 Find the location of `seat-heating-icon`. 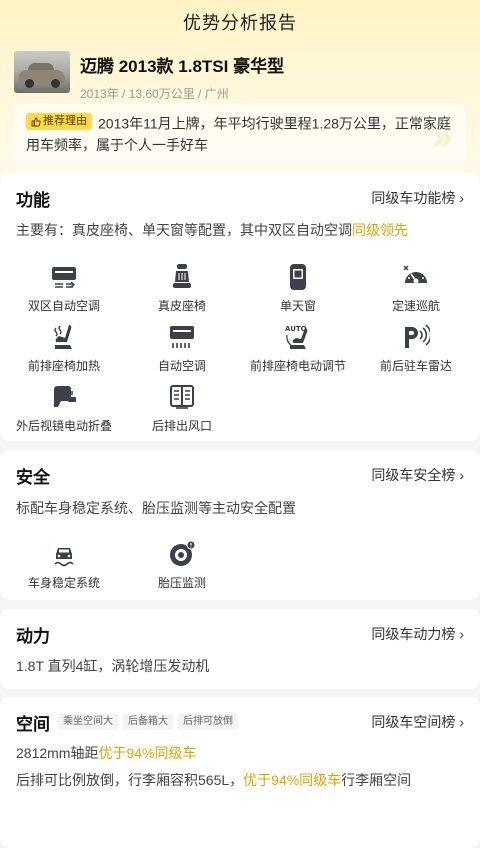

seat-heating-icon is located at coordinates (63, 337).